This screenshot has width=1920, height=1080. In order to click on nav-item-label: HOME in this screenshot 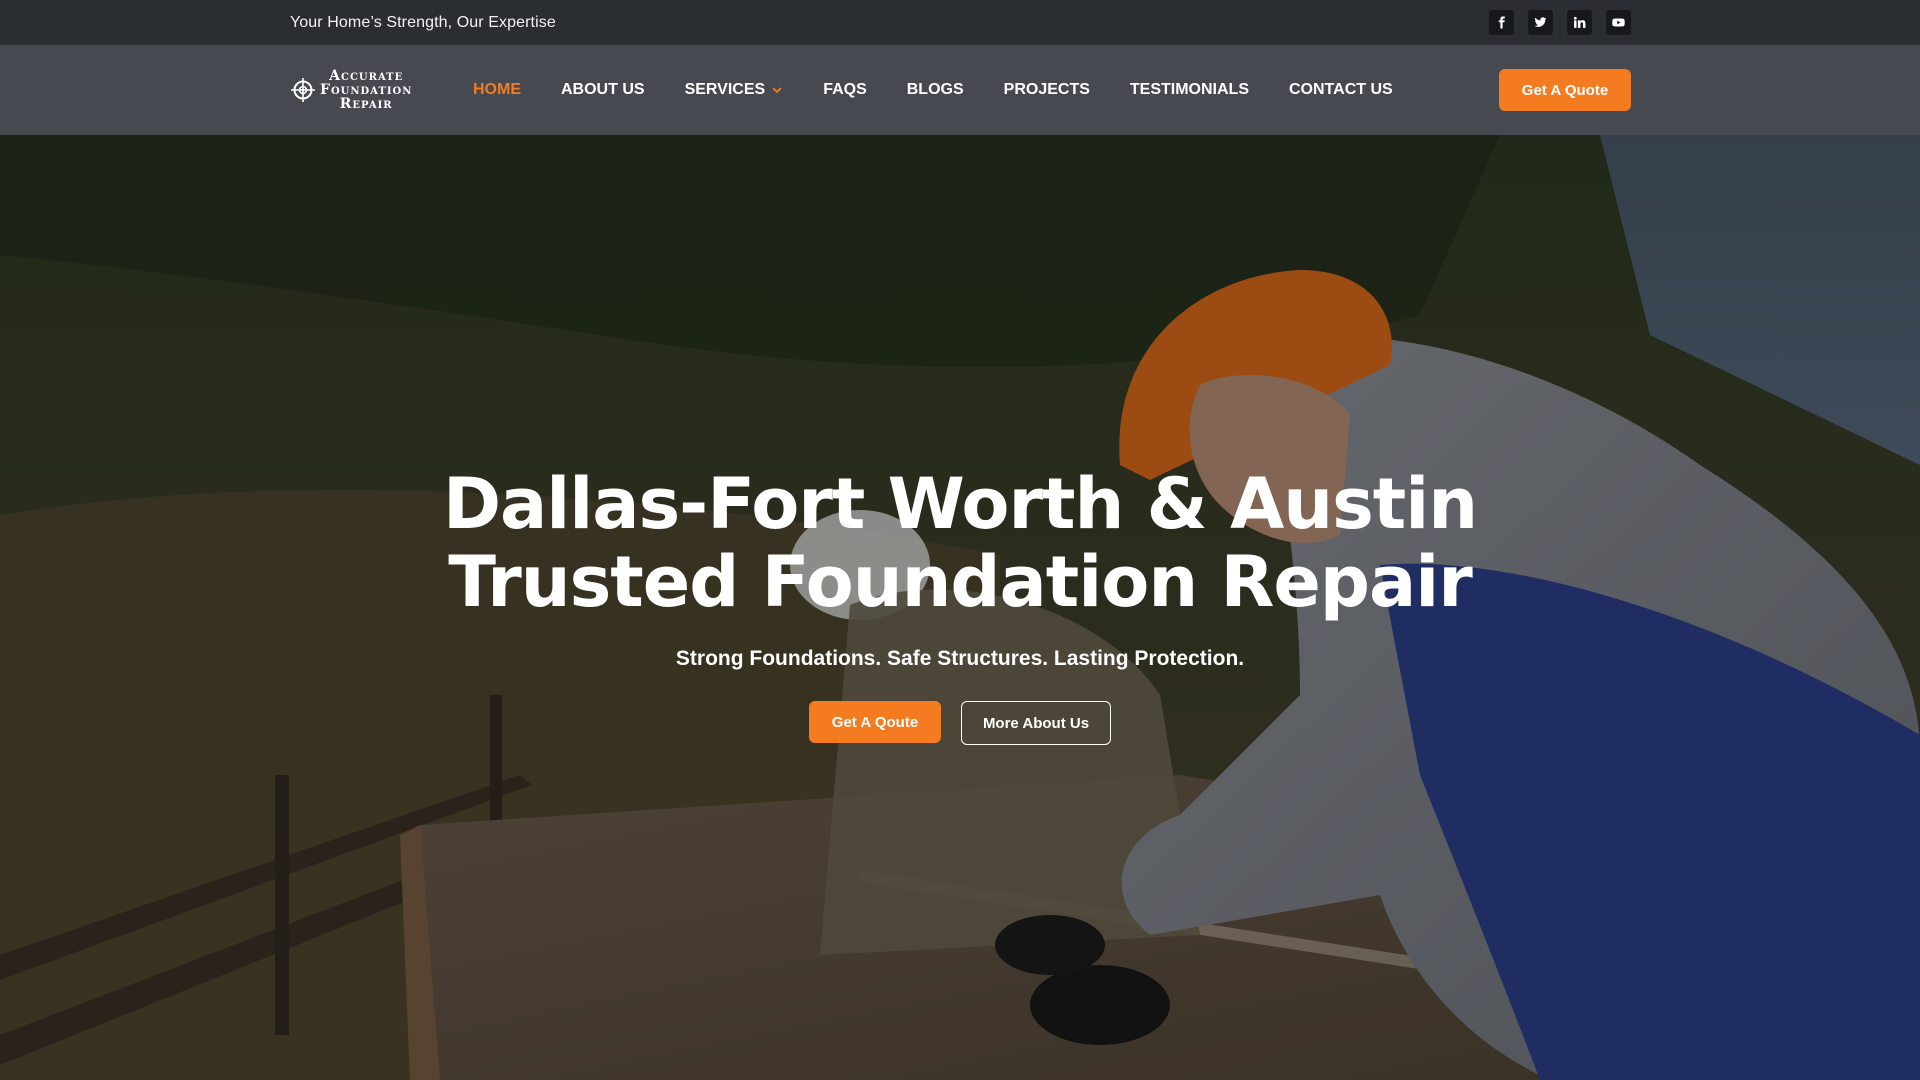, I will do `click(497, 89)`.